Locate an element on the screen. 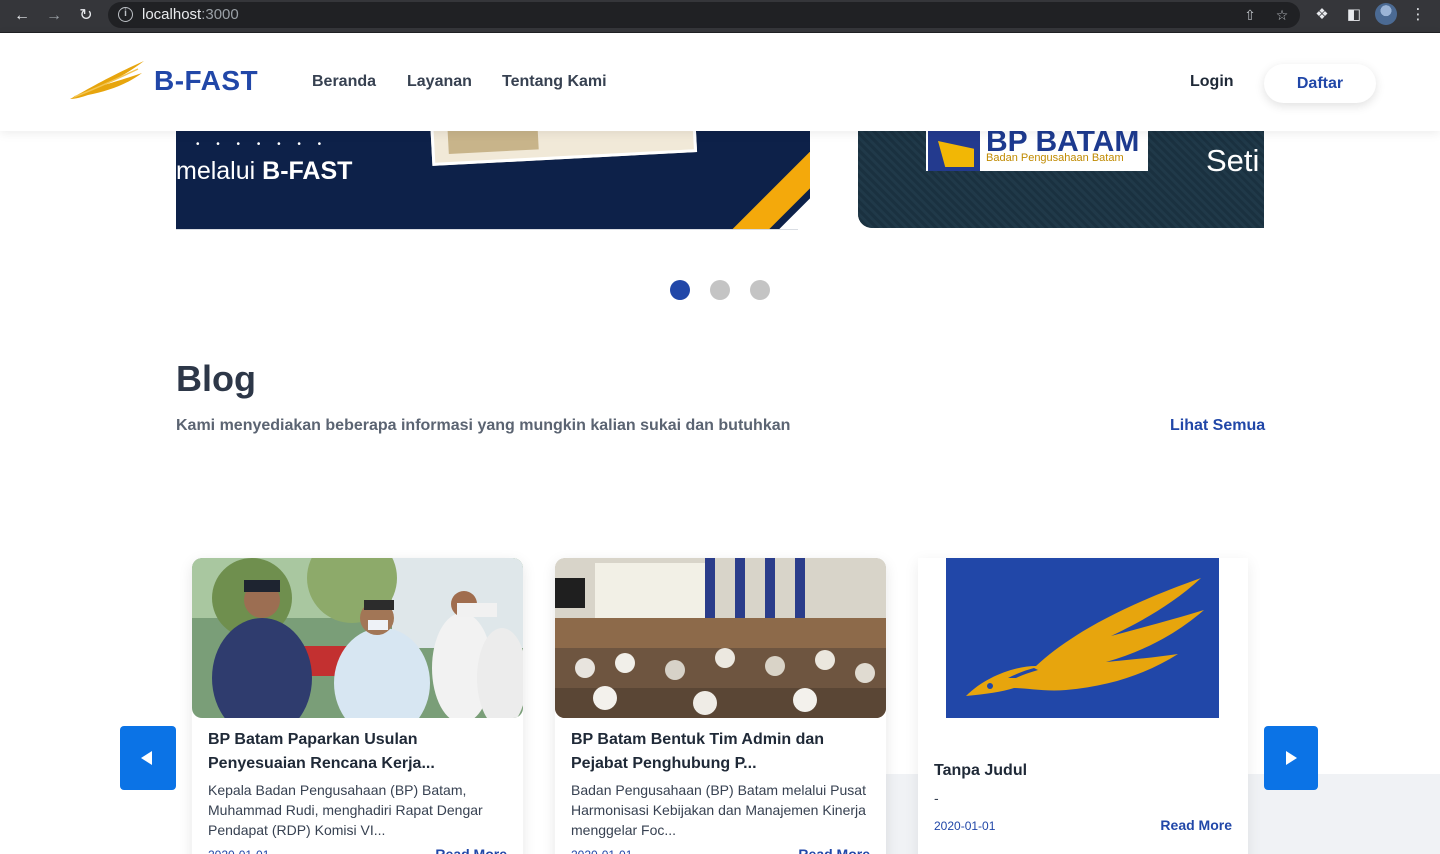 The width and height of the screenshot is (1440, 854). brand-logo: B-FAST is located at coordinates (168, 81).